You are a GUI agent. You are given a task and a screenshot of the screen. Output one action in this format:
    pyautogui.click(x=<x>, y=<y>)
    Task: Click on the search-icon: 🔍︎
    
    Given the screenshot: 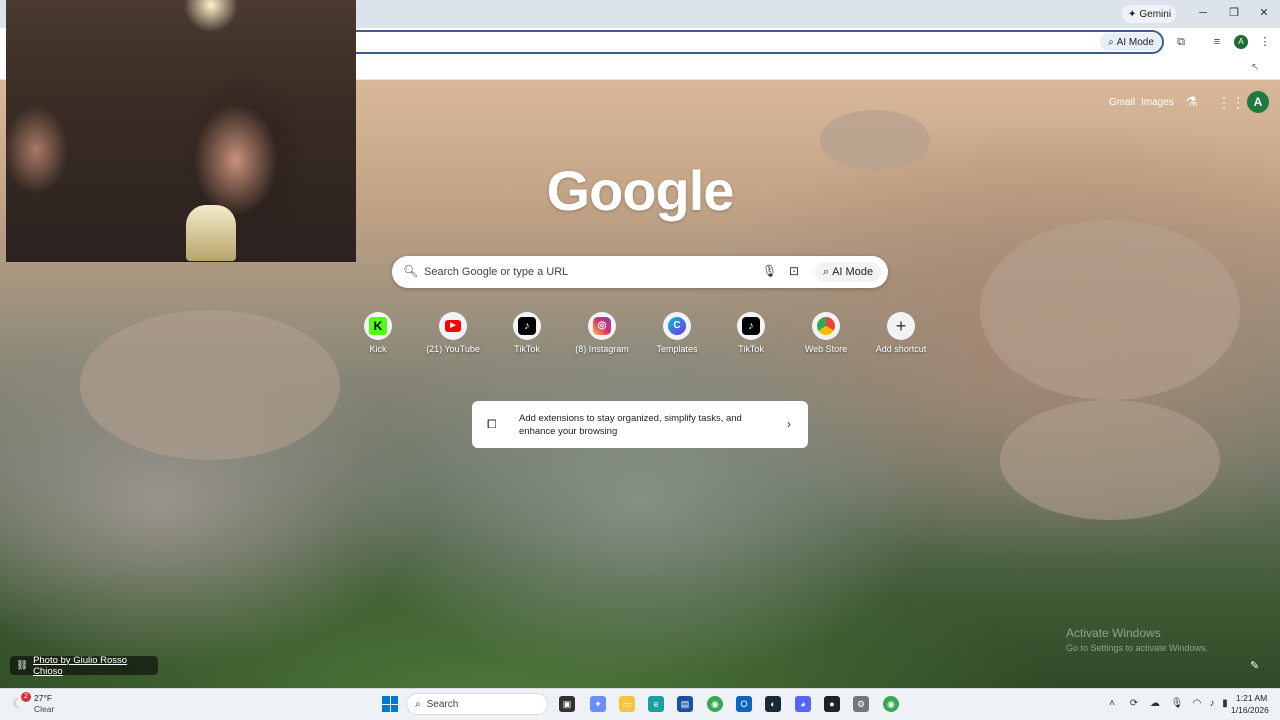 What is the action you would take?
    pyautogui.click(x=411, y=271)
    